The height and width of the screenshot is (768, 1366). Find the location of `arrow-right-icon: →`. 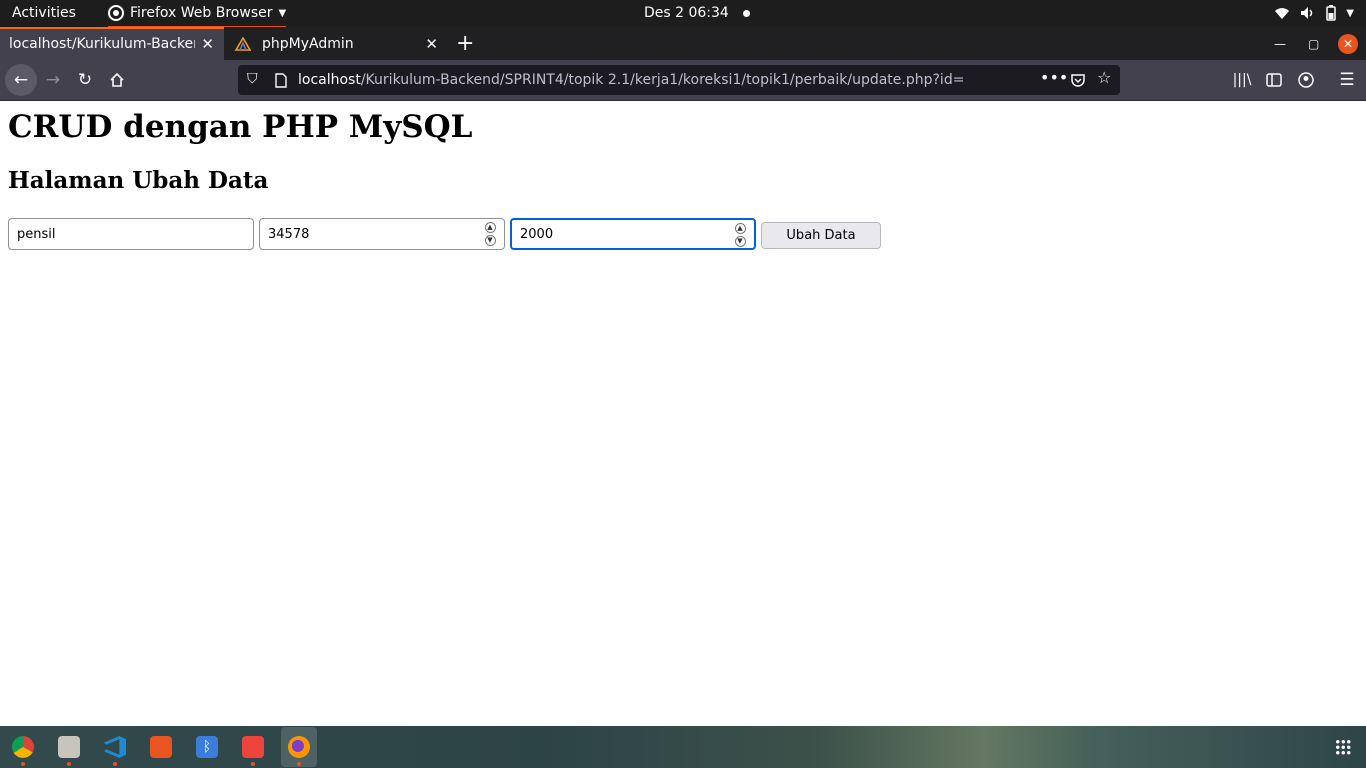

arrow-right-icon: → is located at coordinates (53, 80).